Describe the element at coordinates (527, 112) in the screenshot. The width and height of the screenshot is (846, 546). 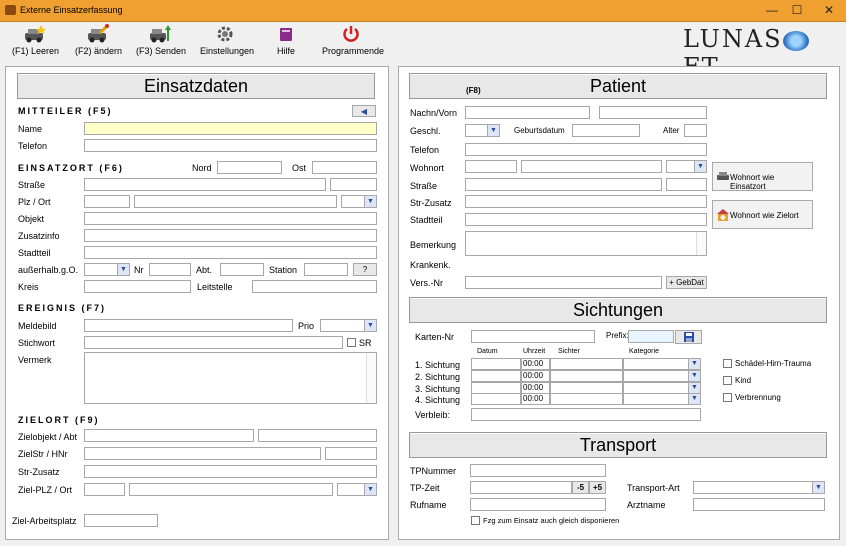
I see `nachname-input` at that location.